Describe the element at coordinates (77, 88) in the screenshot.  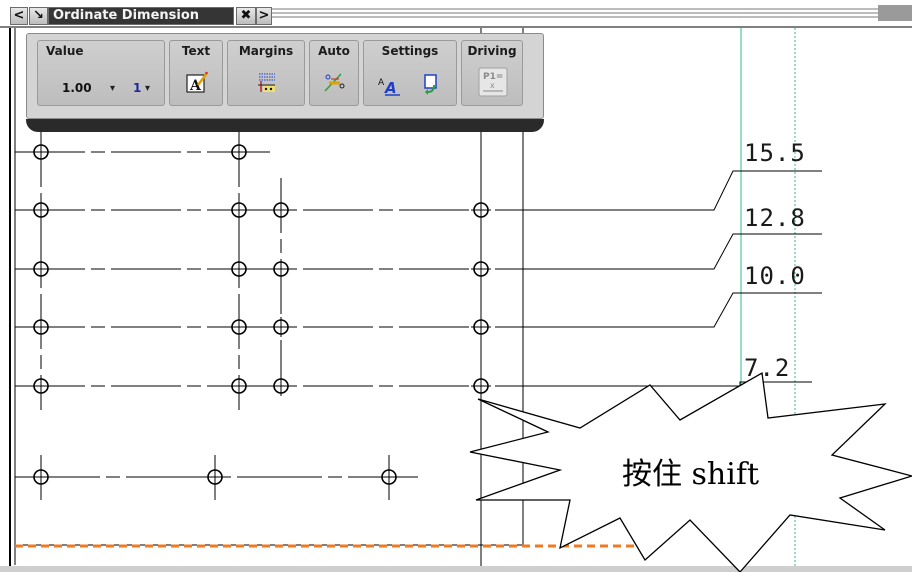
I see `value-dropdown: 1.00` at that location.